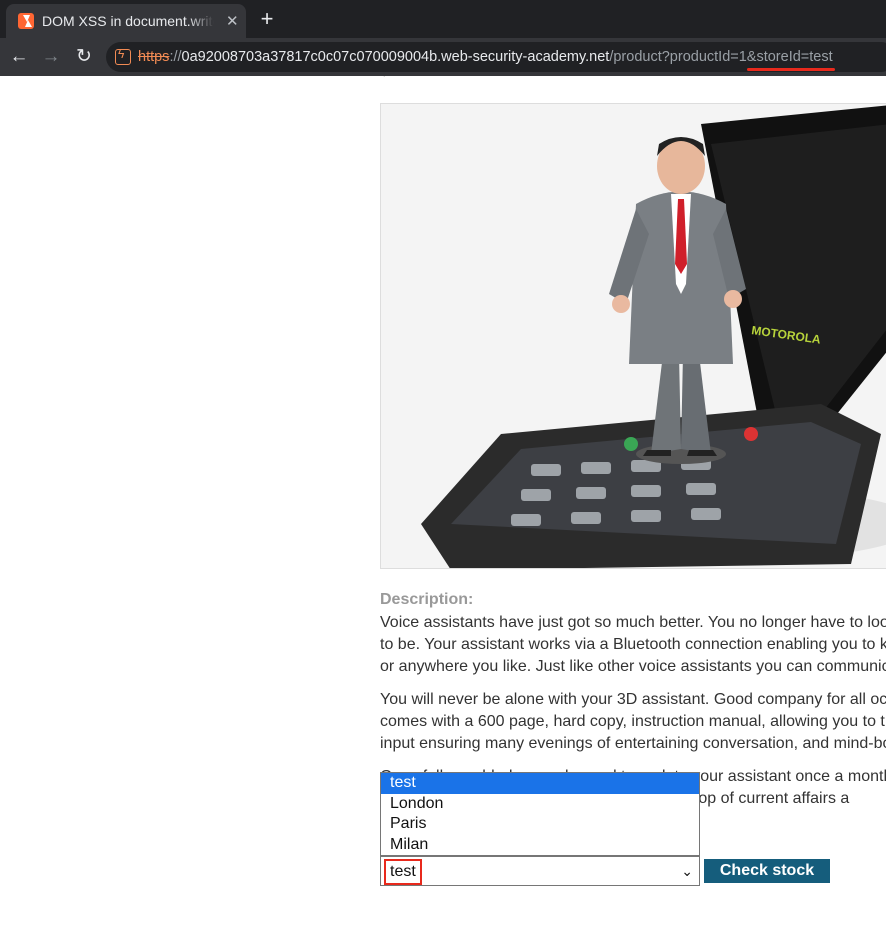 This screenshot has width=886, height=930. What do you see at coordinates (427, 599) in the screenshot?
I see `description-label: Description:` at bounding box center [427, 599].